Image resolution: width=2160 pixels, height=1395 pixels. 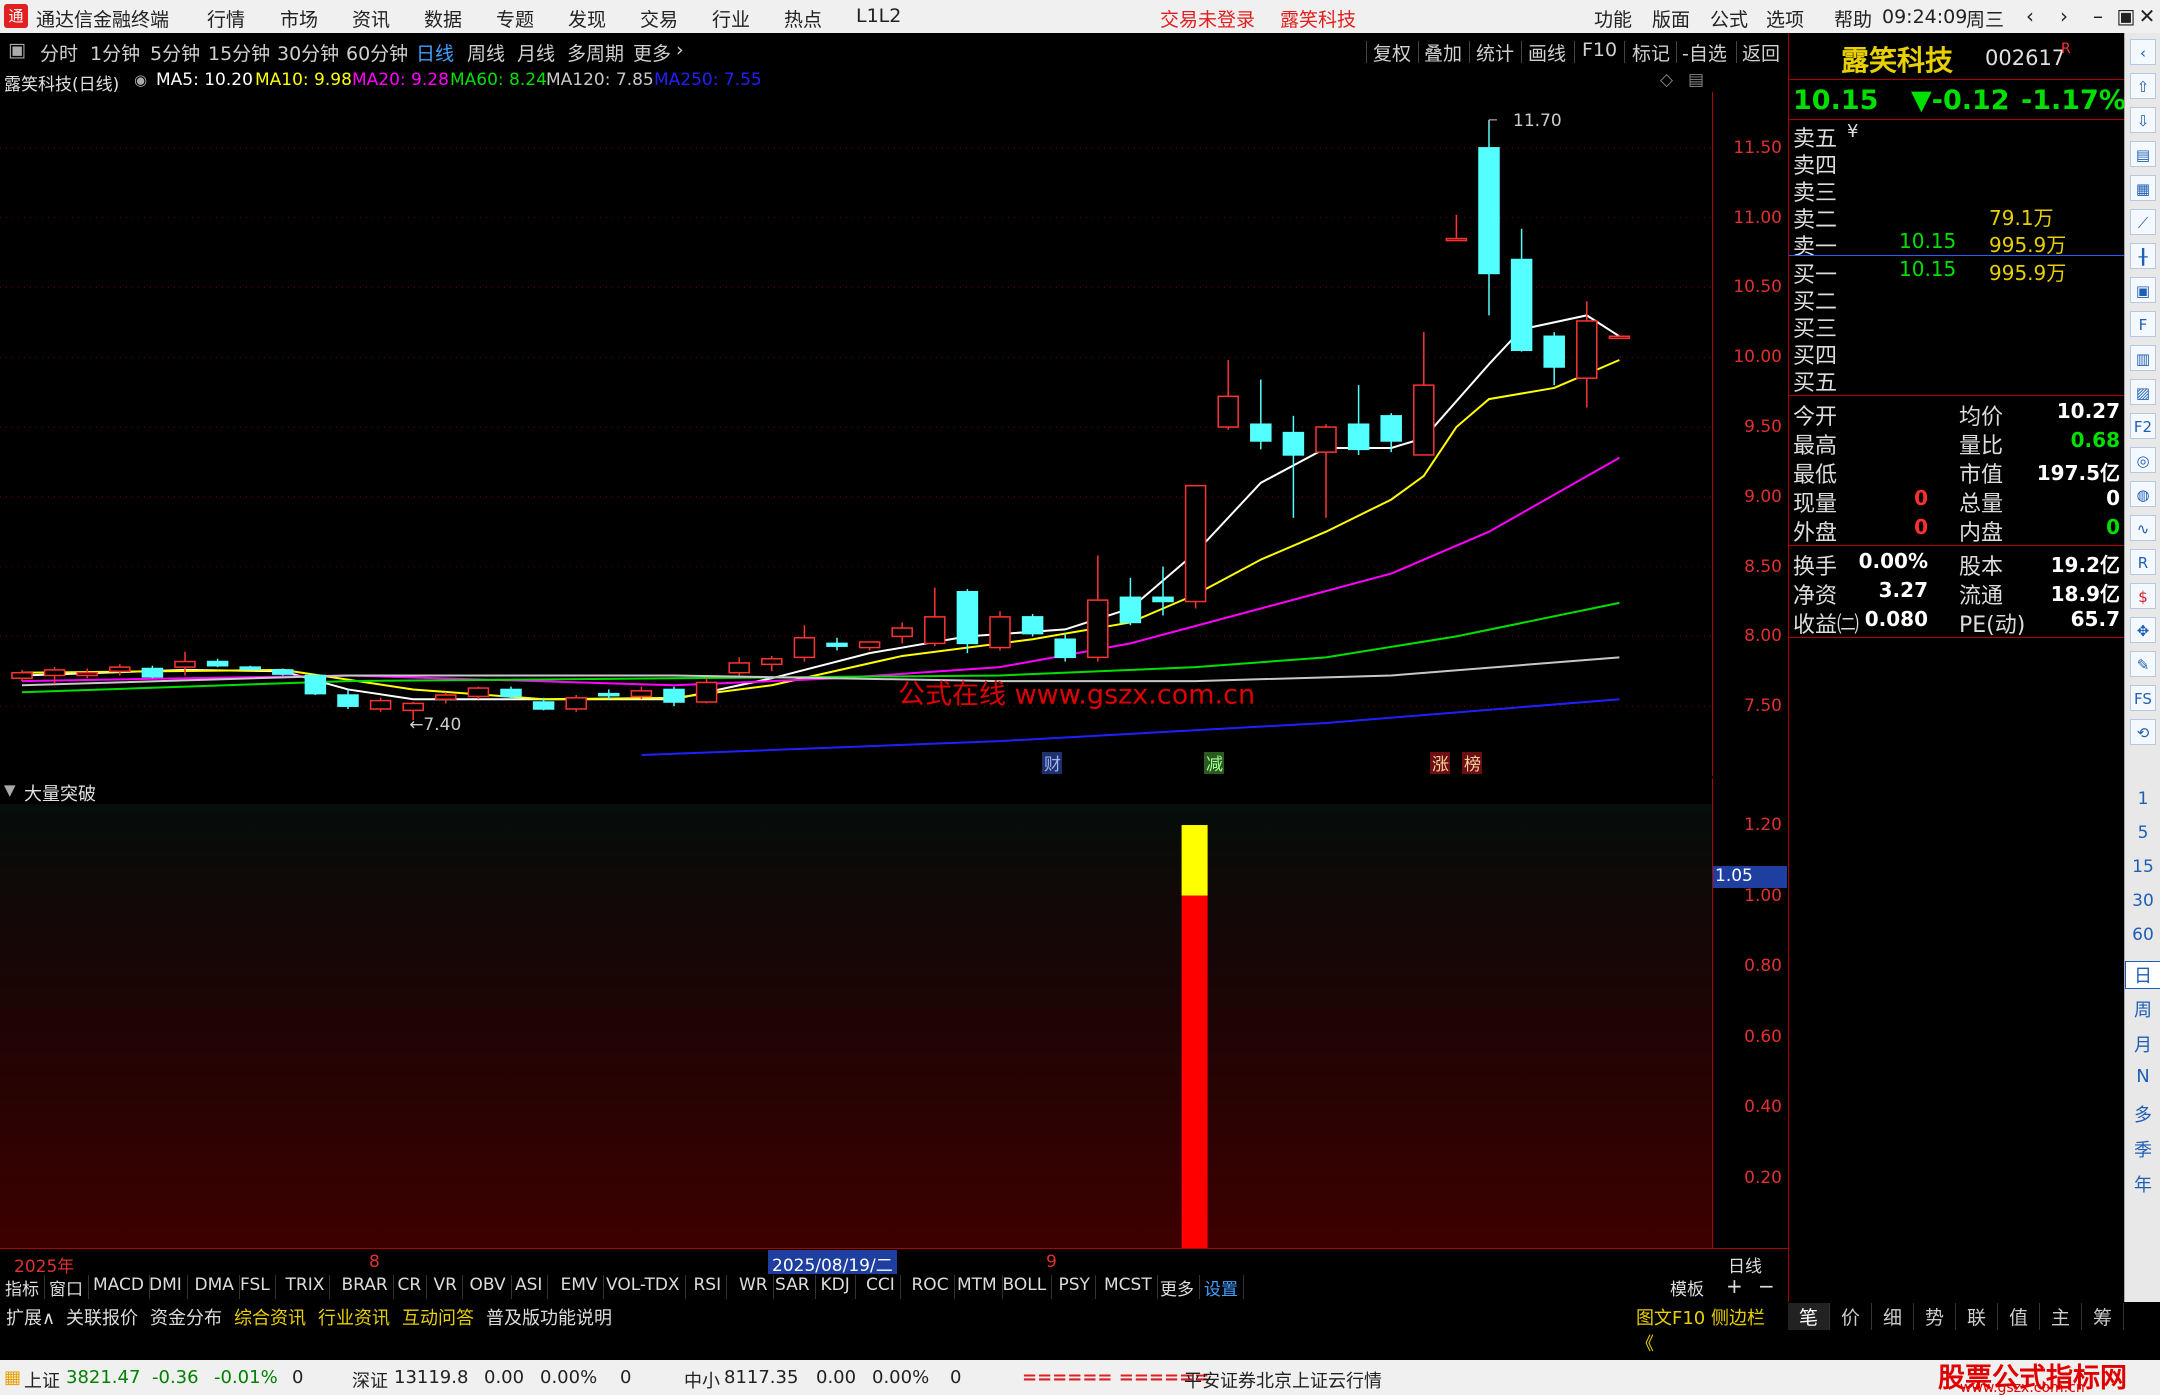 What do you see at coordinates (175, 52) in the screenshot?
I see `period-5min: 5分钟` at bounding box center [175, 52].